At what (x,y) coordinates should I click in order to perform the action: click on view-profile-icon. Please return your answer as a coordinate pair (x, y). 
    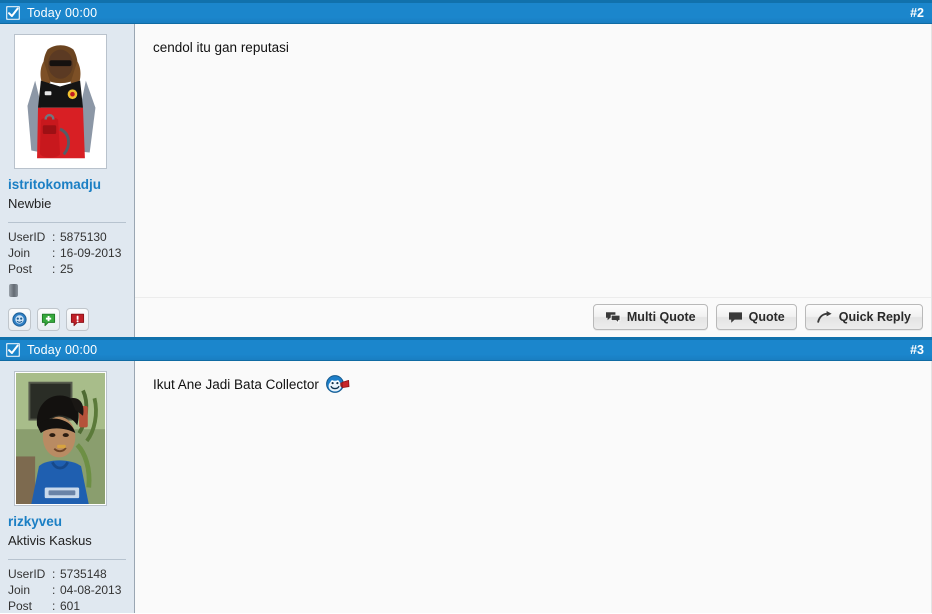
    Looking at the image, I should click on (19, 319).